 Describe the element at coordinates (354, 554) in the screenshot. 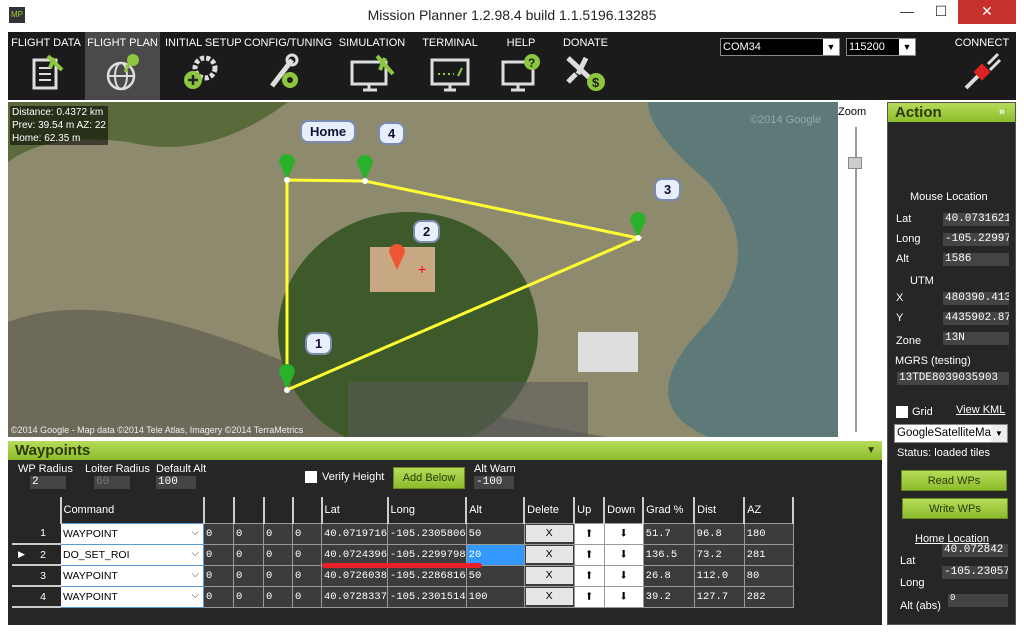

I see `cell-lat: 40.0724396` at that location.